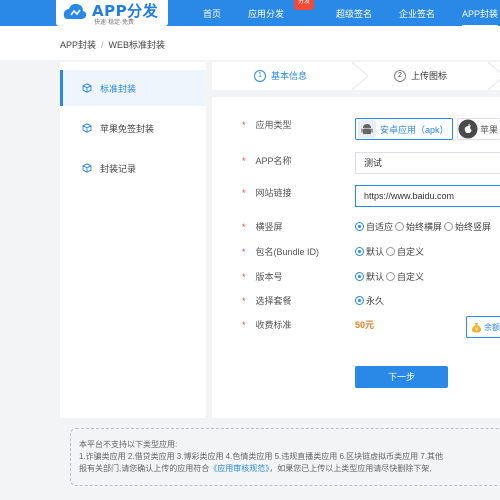  I want to click on nav-app-package: APP封装, so click(480, 17).